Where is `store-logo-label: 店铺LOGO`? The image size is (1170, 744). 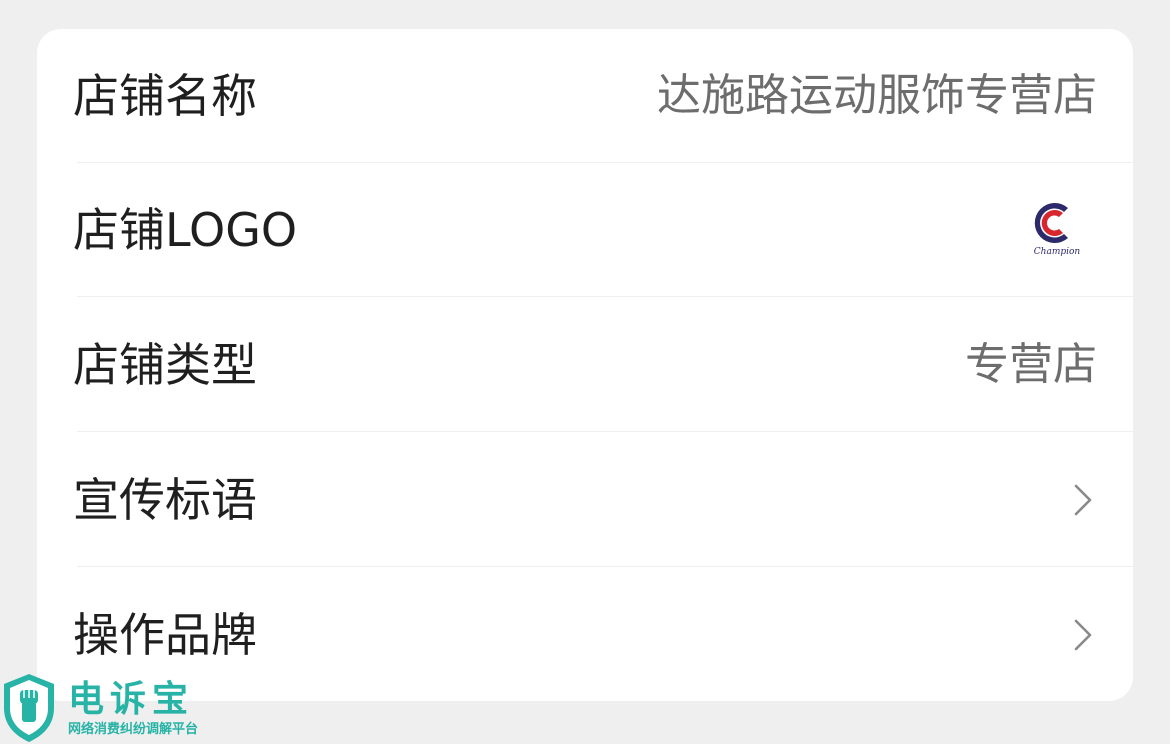
store-logo-label: 店铺LOGO is located at coordinates (185, 230).